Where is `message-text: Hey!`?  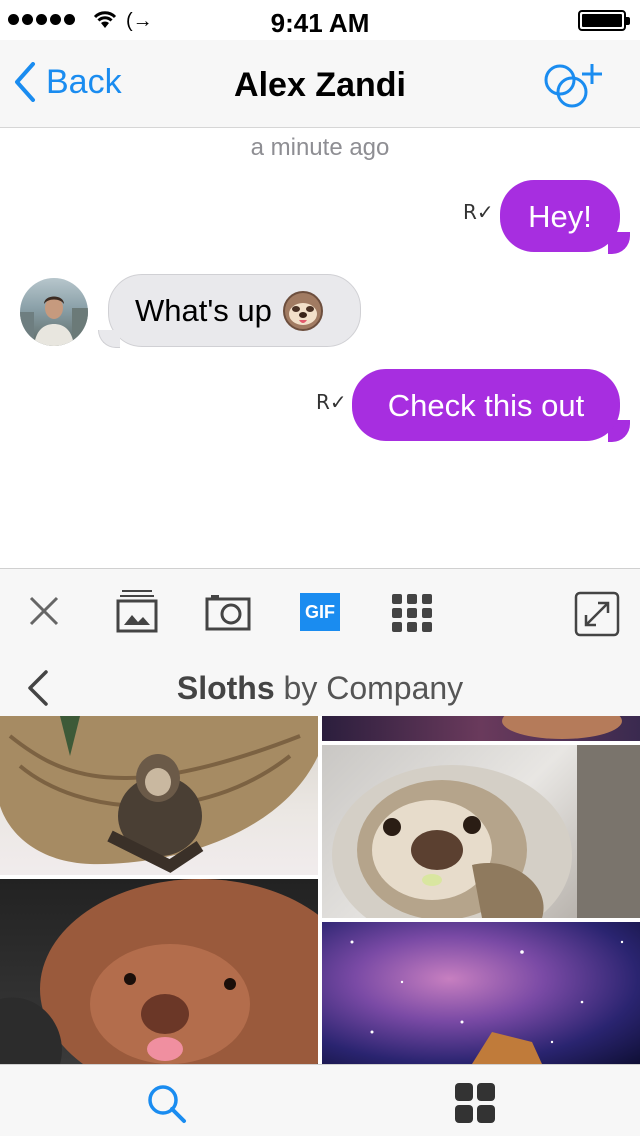
message-text: Hey! is located at coordinates (560, 216).